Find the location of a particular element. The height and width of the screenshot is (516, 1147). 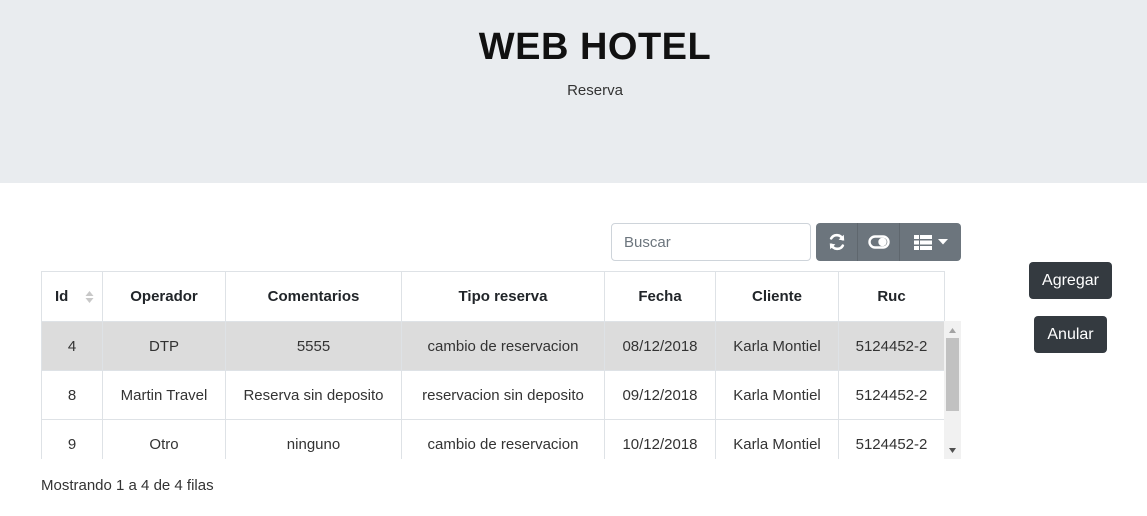

cell-tipo-reserva: reservacion sin deposito is located at coordinates (503, 395).